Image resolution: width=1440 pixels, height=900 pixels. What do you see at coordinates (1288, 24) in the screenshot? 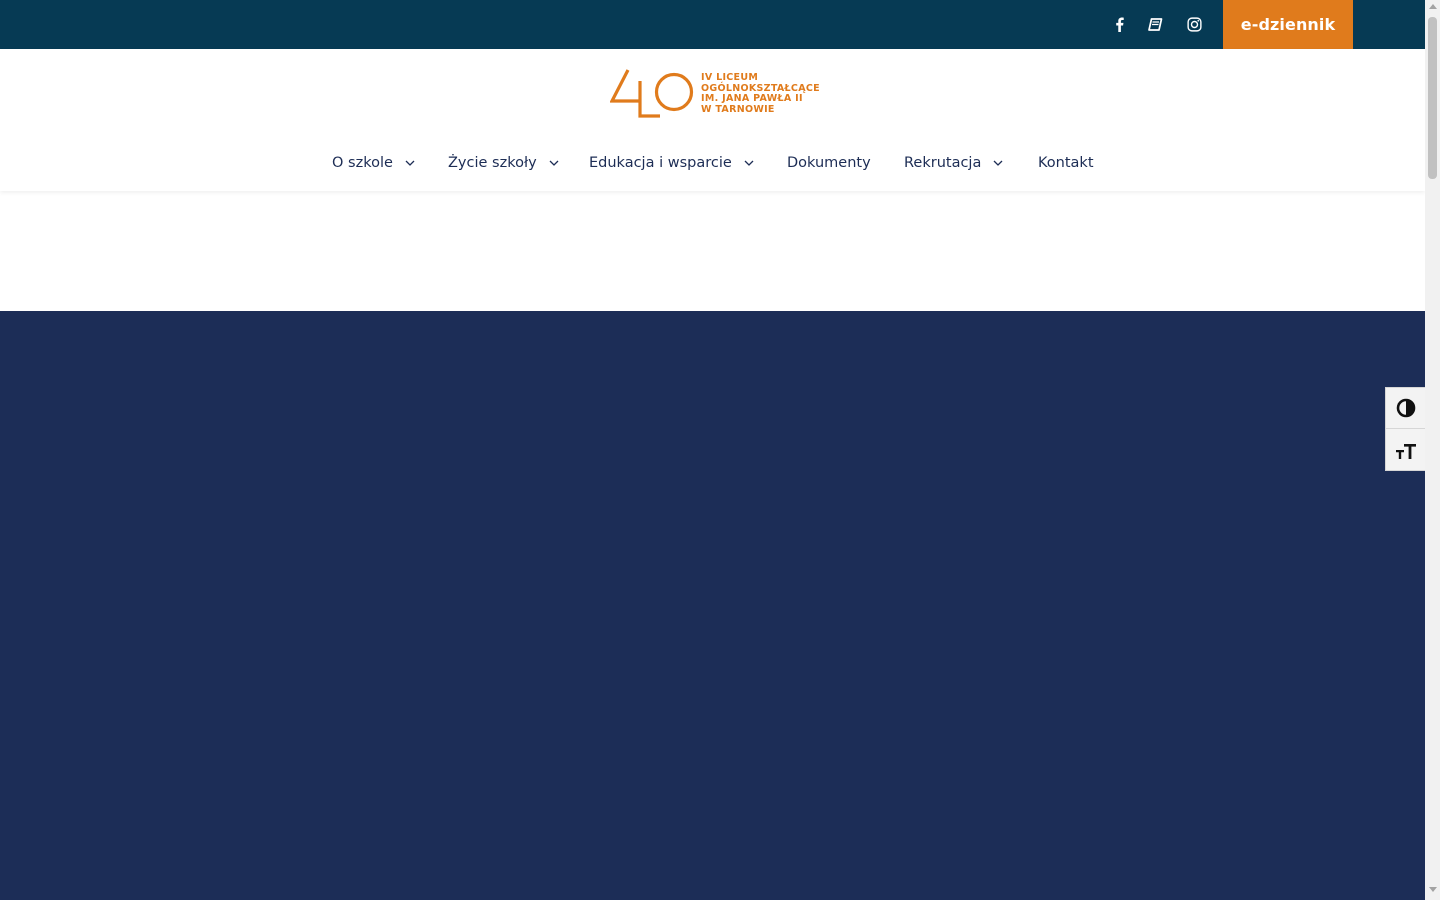
I see `e-dziennik-button: e-dziennik` at bounding box center [1288, 24].